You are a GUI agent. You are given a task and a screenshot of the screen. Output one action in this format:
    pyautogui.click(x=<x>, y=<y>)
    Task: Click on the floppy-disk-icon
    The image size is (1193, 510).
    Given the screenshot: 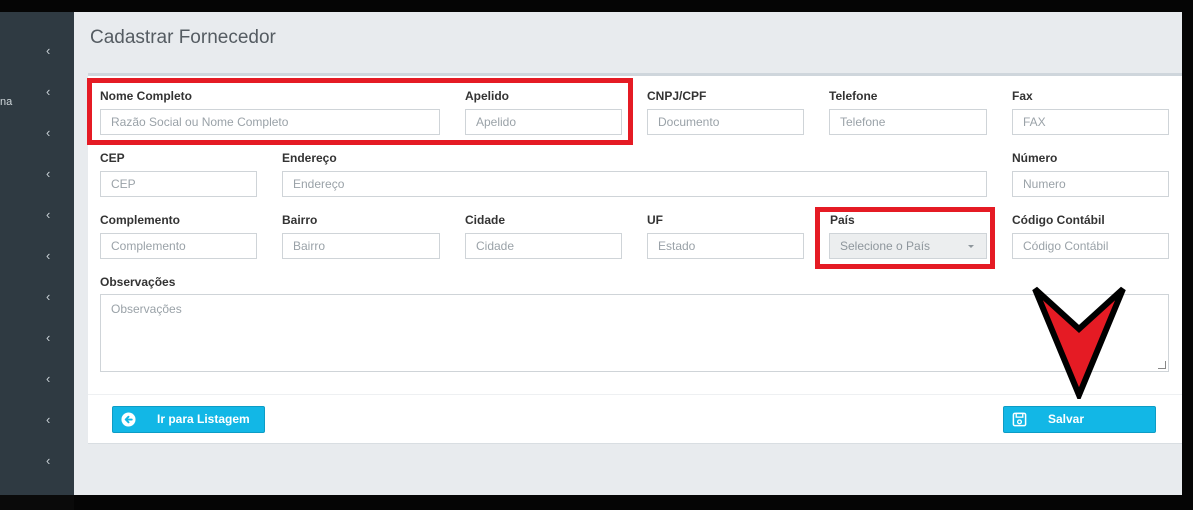 What is the action you would take?
    pyautogui.click(x=1019, y=419)
    